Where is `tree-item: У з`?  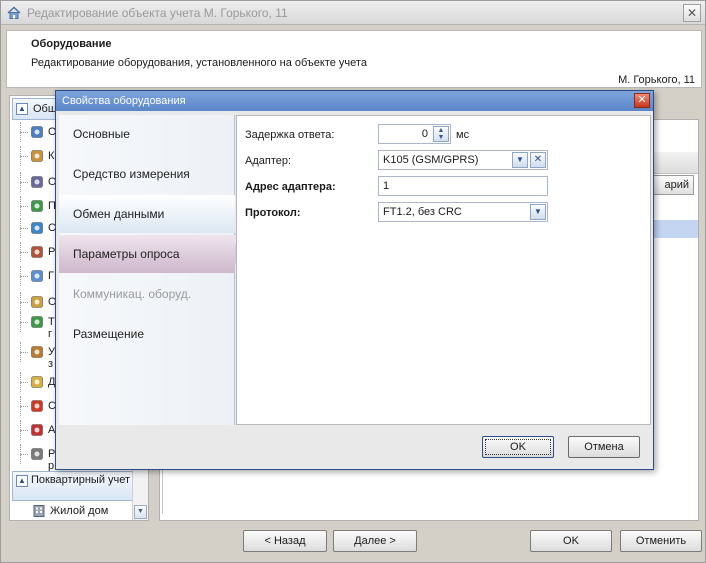
tree-item: У з is located at coordinates (40, 356).